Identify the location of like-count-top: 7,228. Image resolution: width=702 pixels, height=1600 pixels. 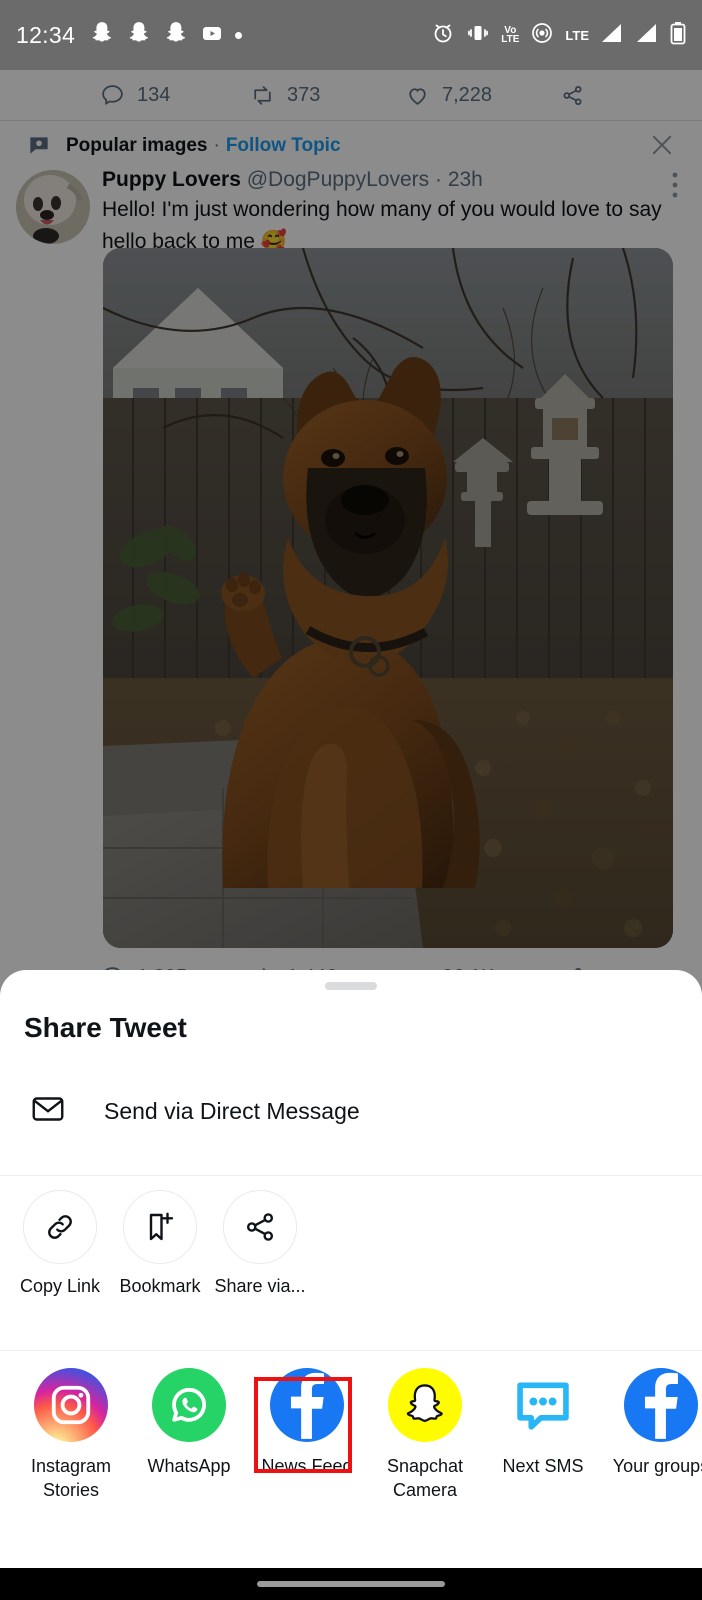
(467, 94).